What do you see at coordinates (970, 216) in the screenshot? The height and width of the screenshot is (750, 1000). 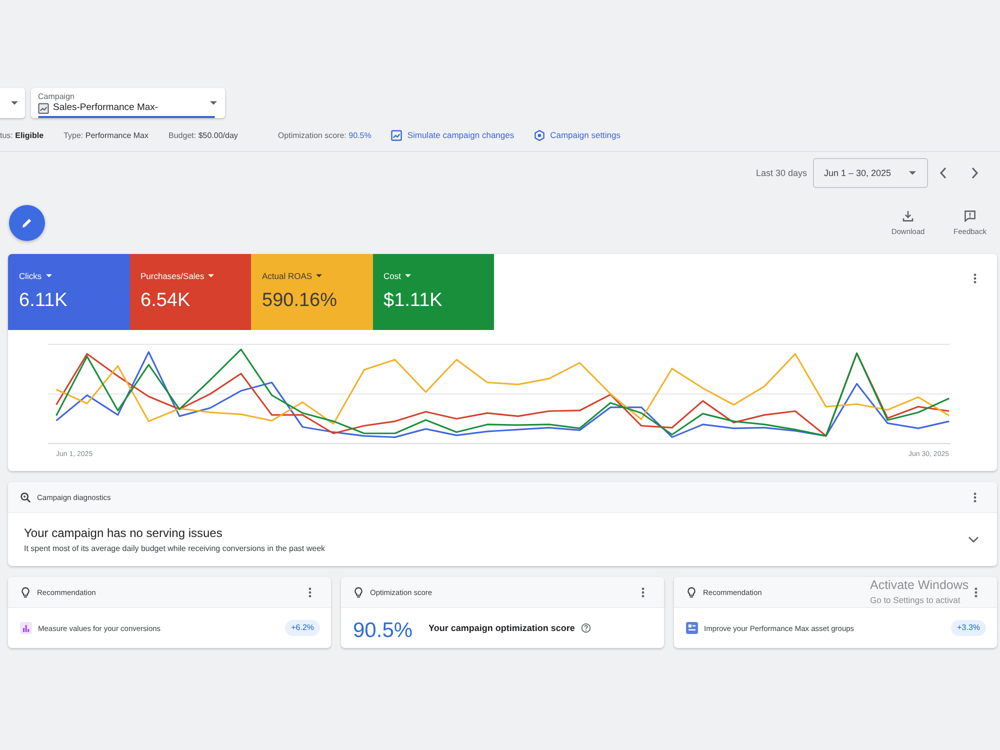 I see `feedback-icon` at bounding box center [970, 216].